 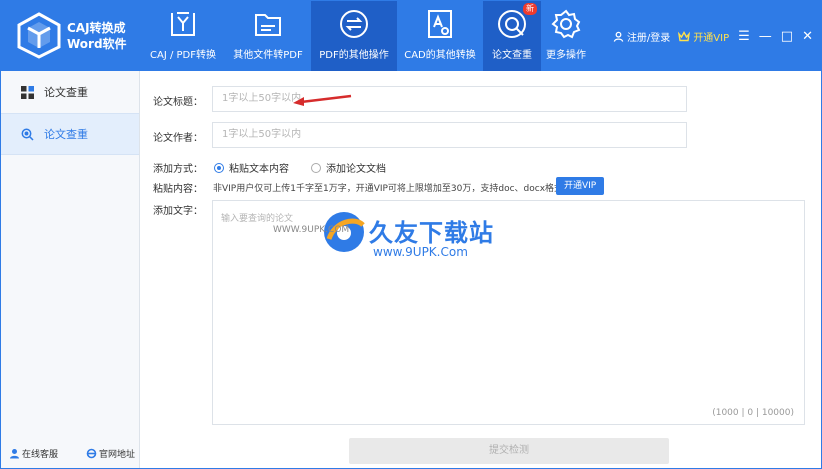 I want to click on crown-icon, so click(x=684, y=36).